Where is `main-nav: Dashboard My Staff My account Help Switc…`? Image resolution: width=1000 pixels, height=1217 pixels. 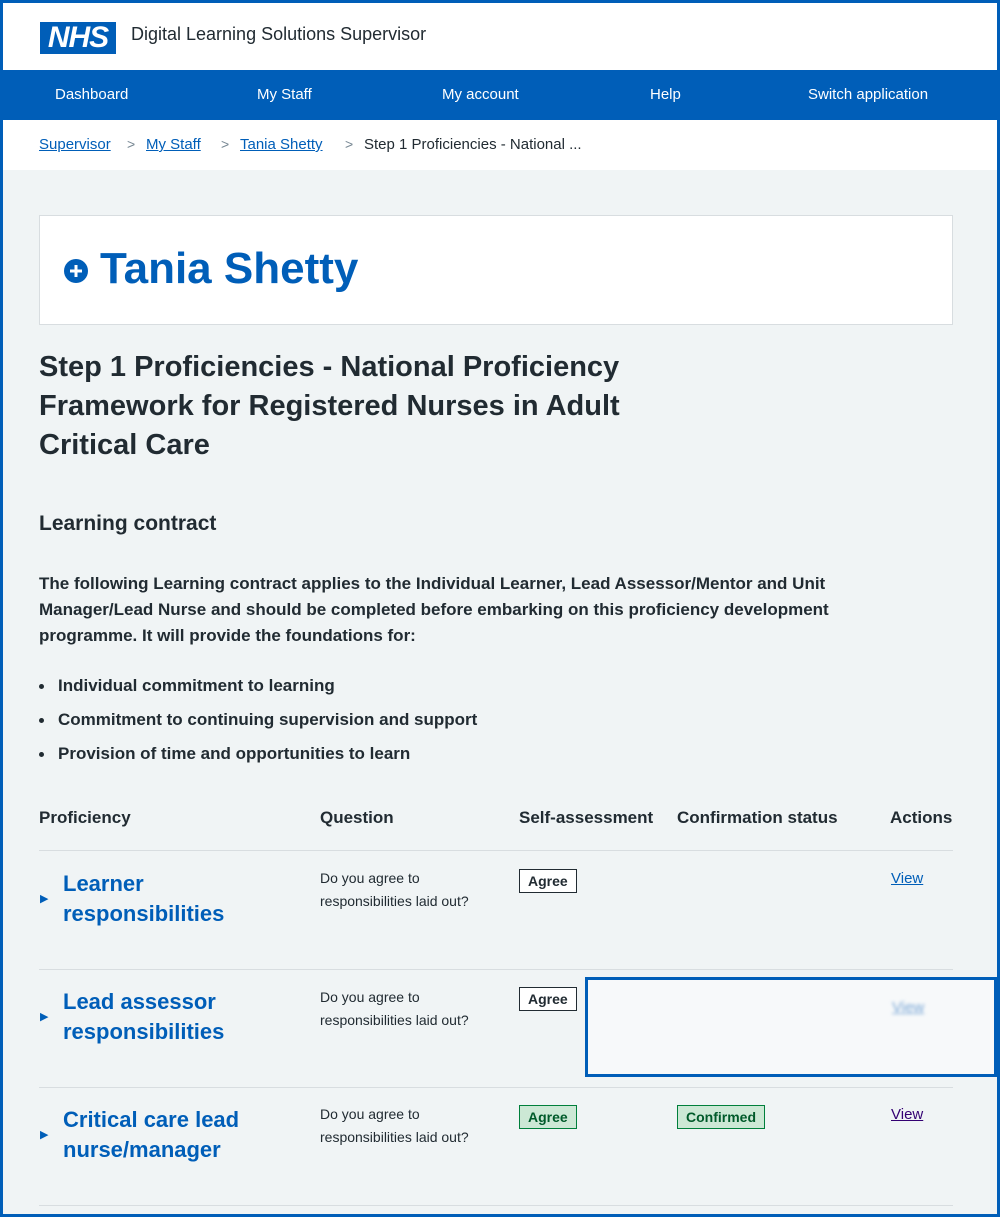 main-nav: Dashboard My Staff My account Help Switc… is located at coordinates (500, 95).